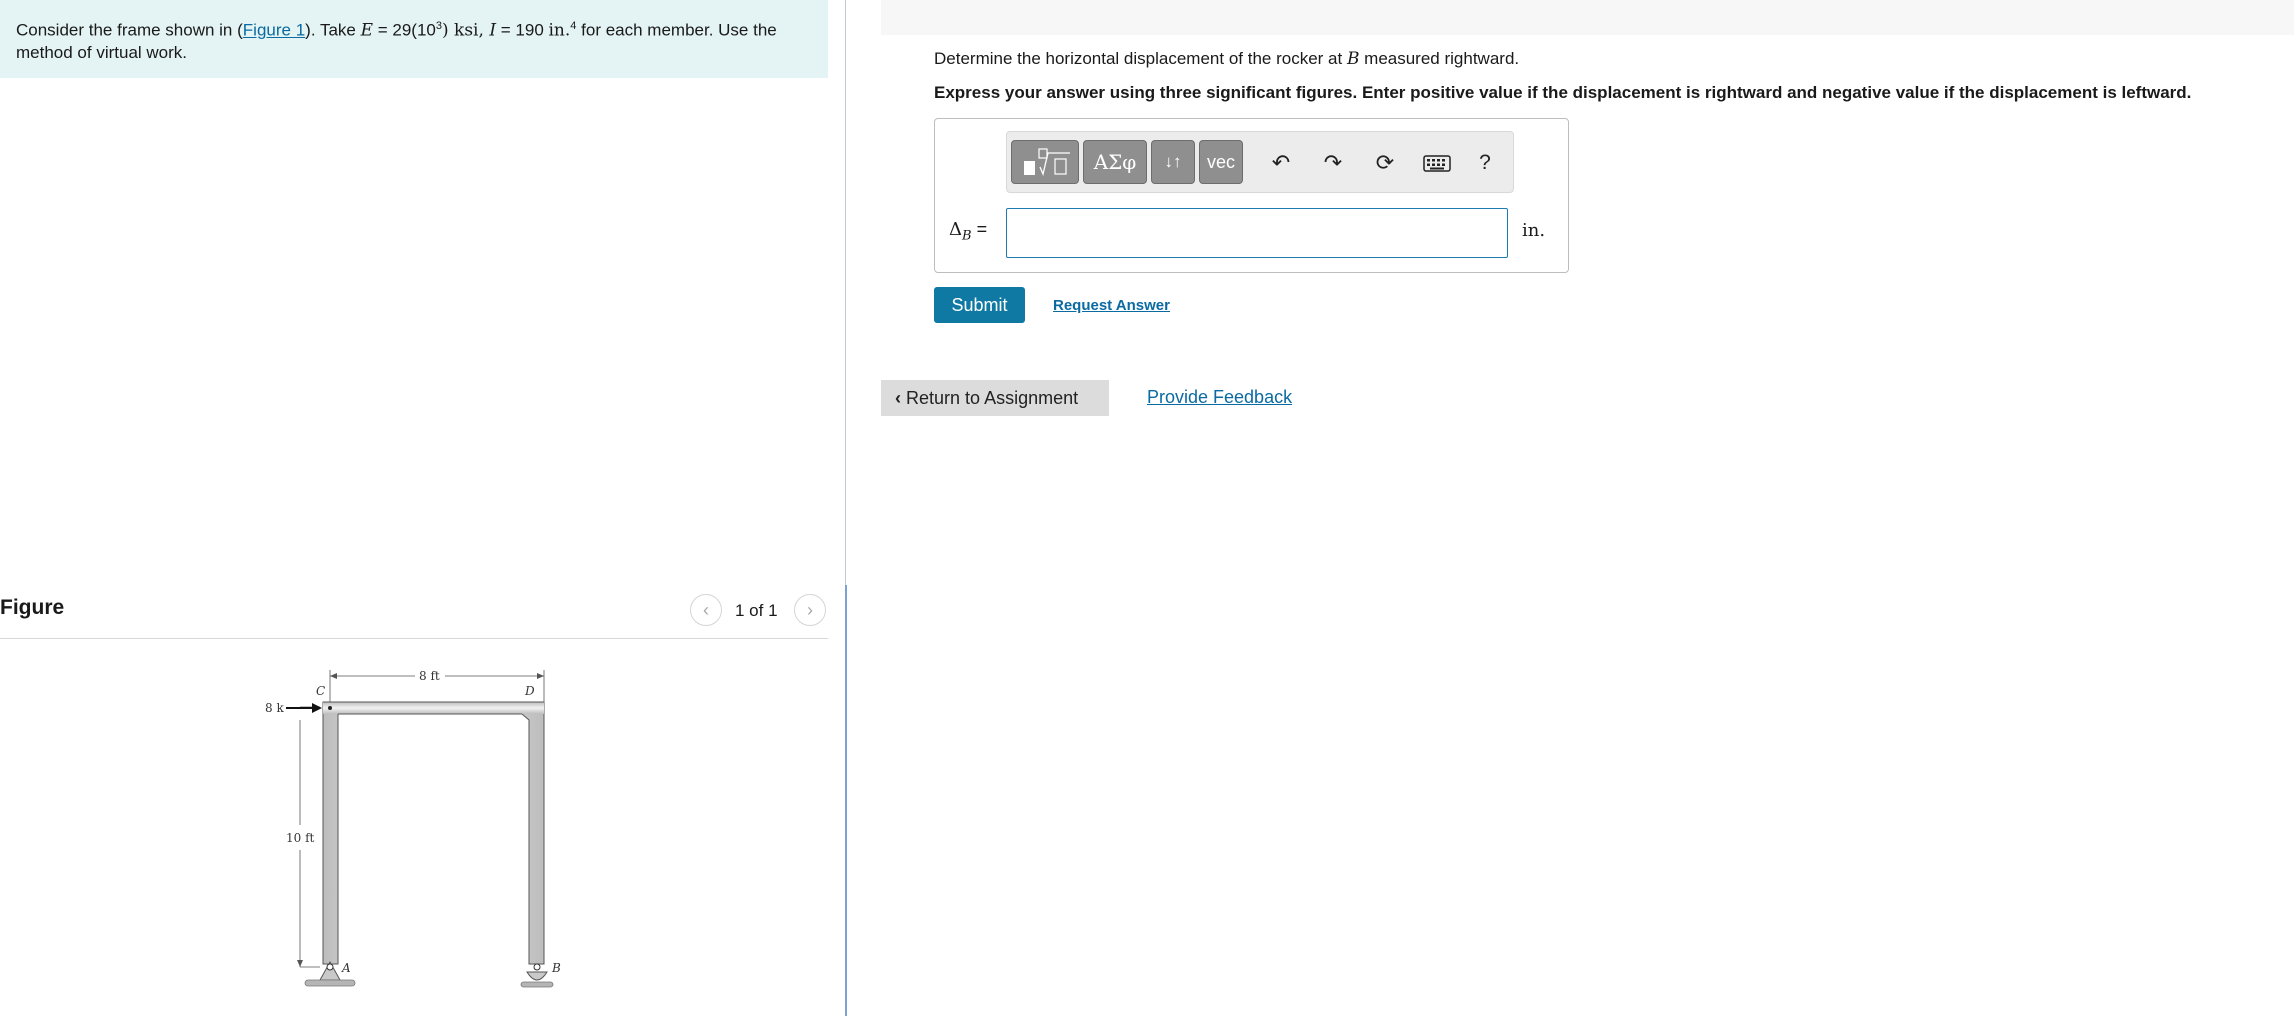 Image resolution: width=2294 pixels, height=1016 pixels. I want to click on figure-pager-count: 1 of 1, so click(756, 610).